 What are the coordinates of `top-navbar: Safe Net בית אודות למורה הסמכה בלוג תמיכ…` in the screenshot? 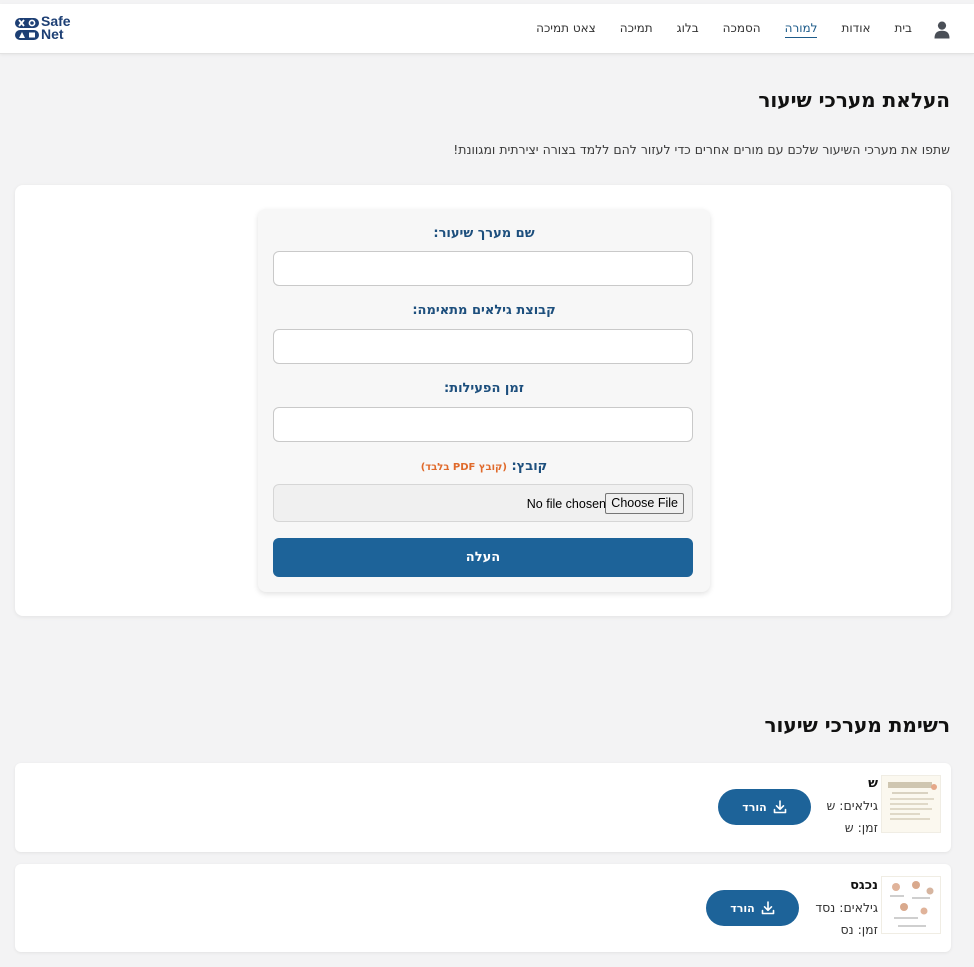 It's located at (487, 29).